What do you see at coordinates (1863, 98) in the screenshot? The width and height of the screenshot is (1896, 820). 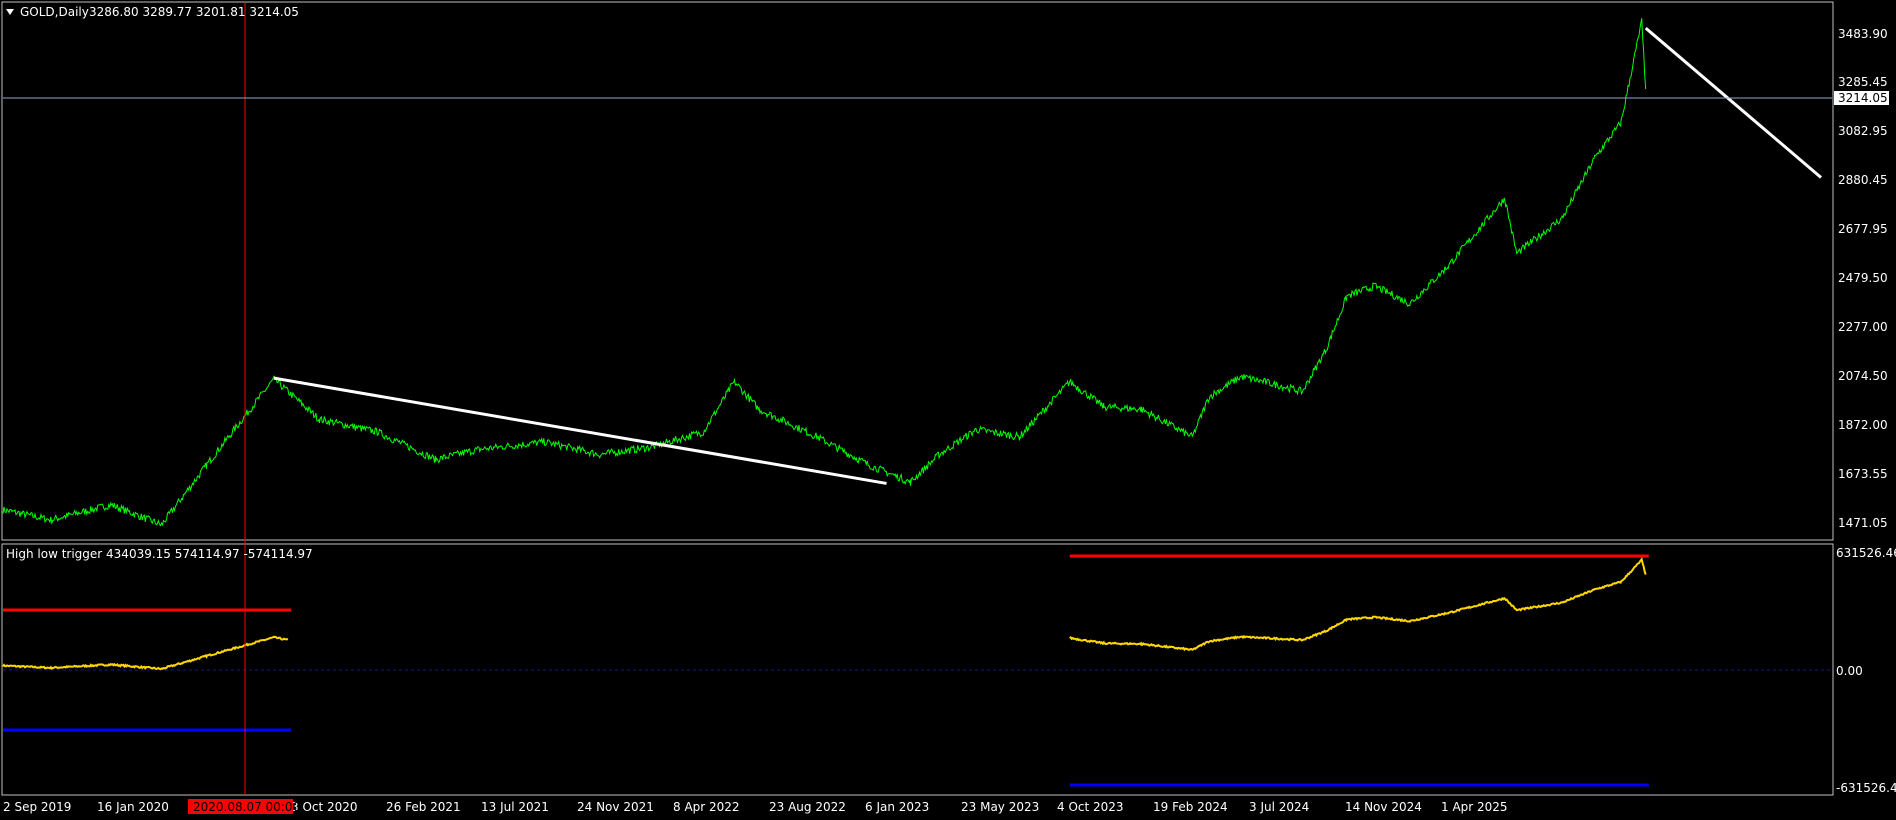 I see `current-price-label: 3214.05` at bounding box center [1863, 98].